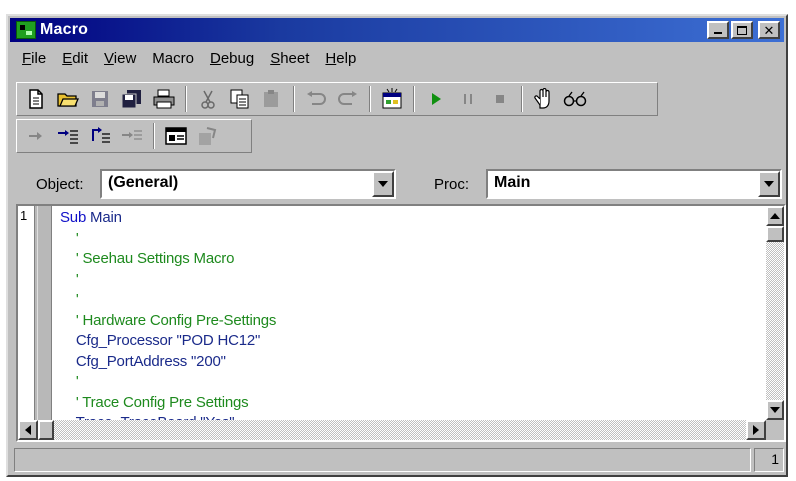 The width and height of the screenshot is (796, 481). I want to click on app-icon, so click(26, 30).